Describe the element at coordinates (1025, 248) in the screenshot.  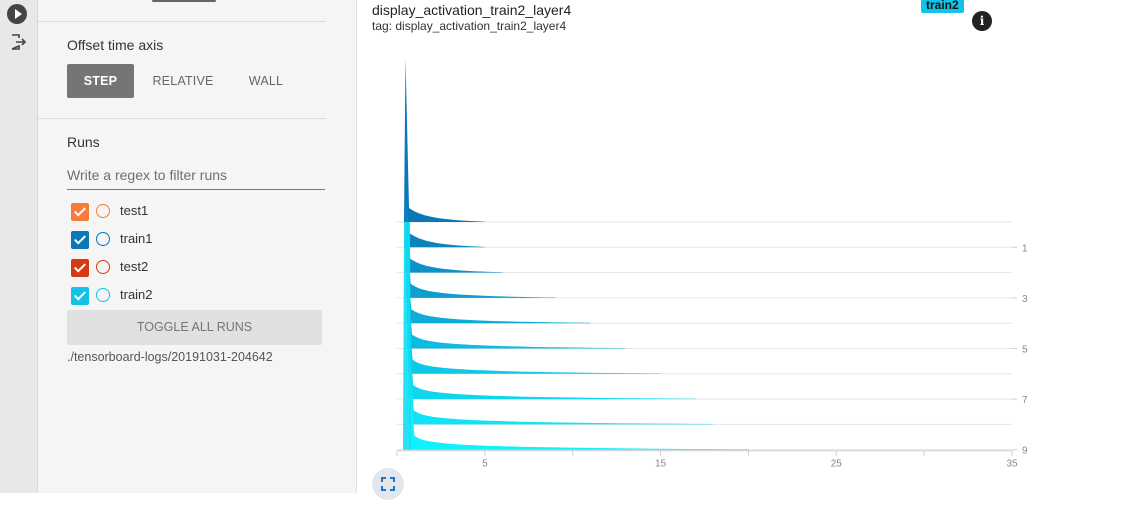
I see `y-tick-label: 1` at that location.